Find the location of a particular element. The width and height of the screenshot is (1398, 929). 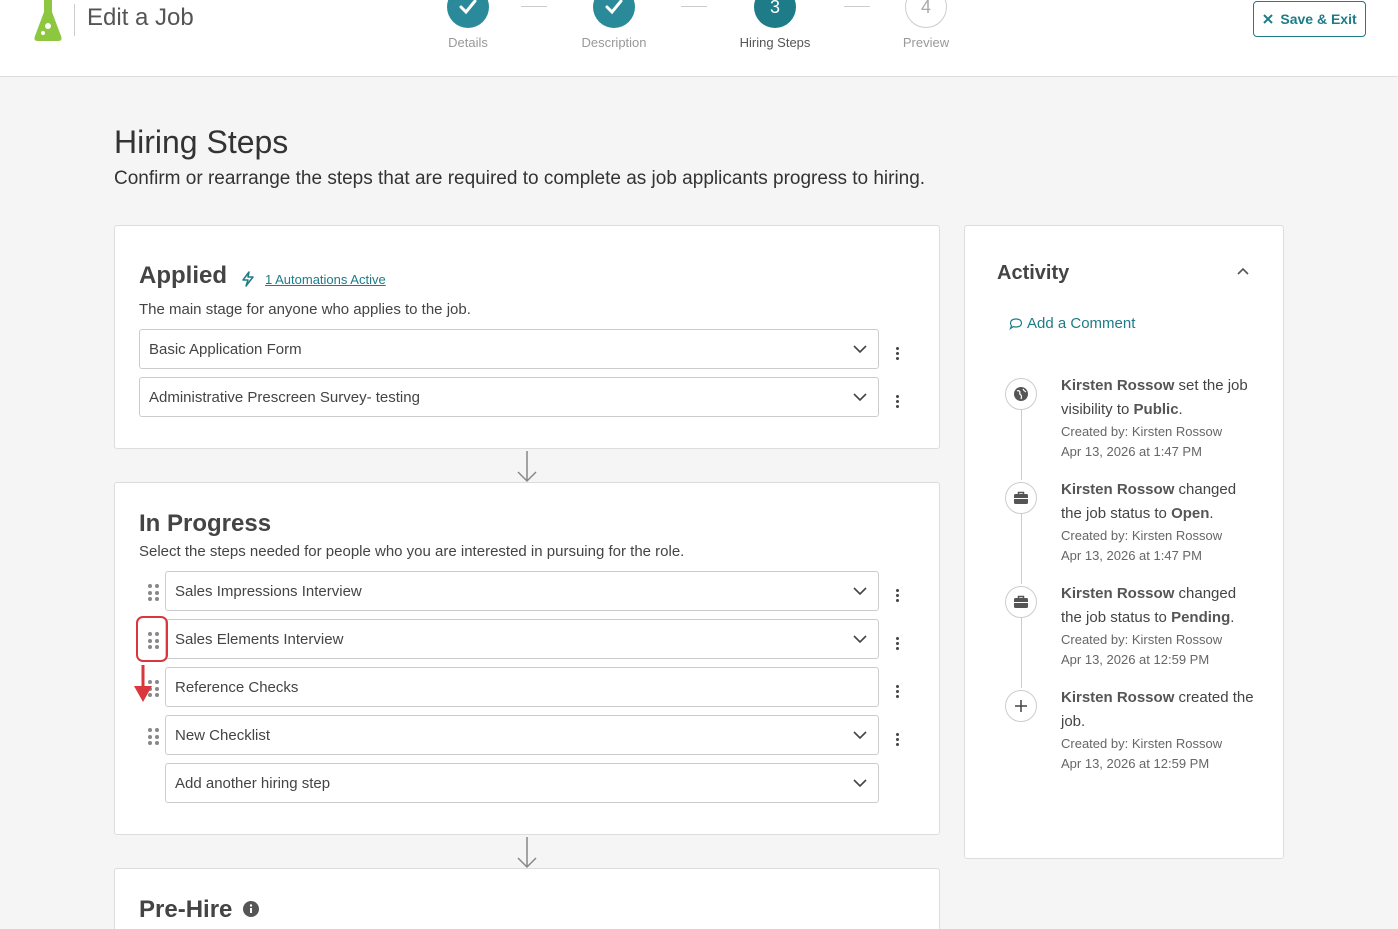

plus-icon is located at coordinates (1021, 706).